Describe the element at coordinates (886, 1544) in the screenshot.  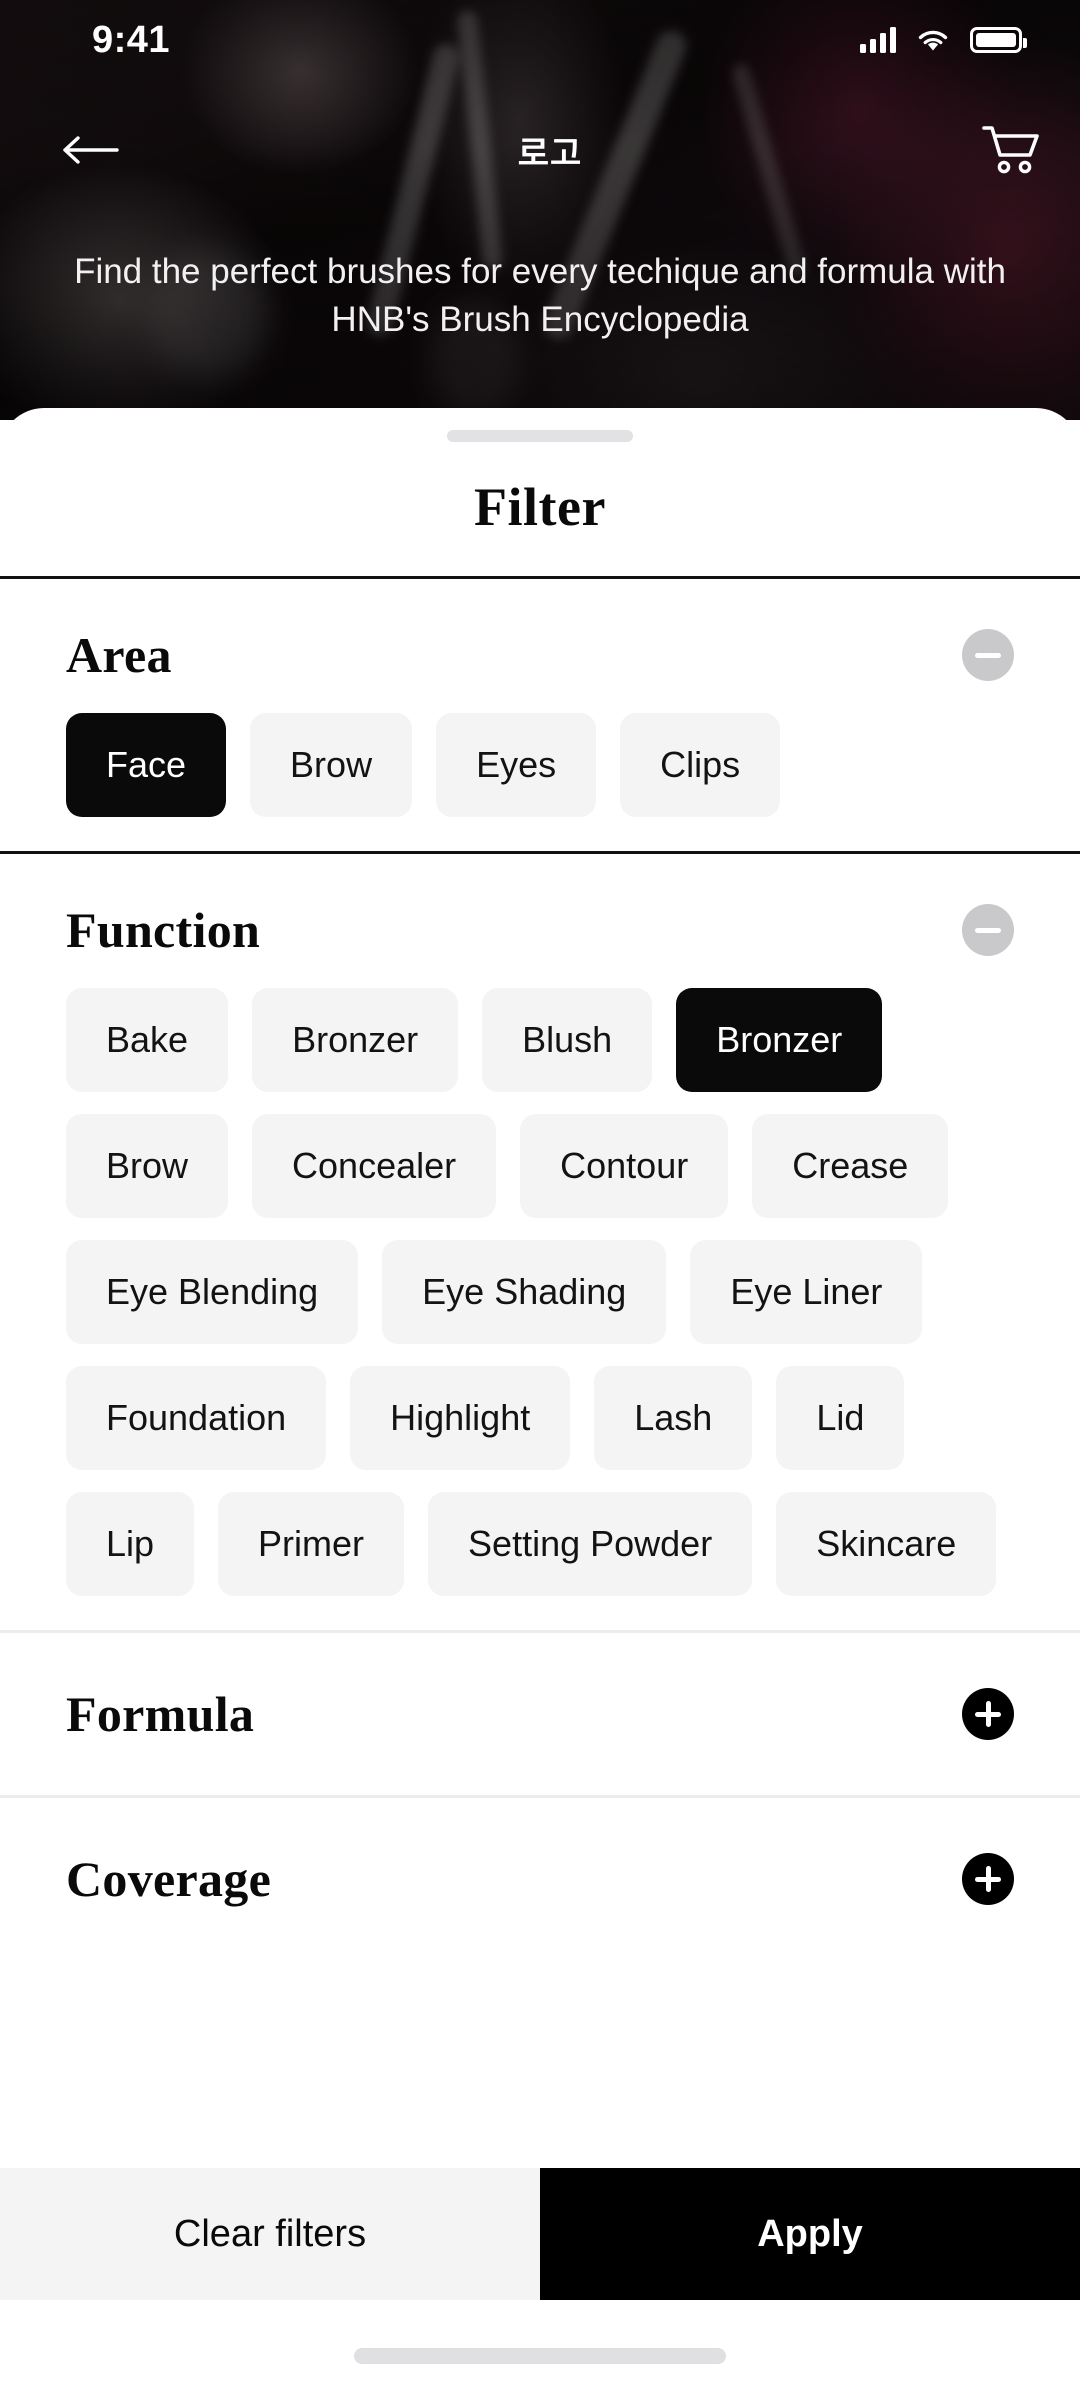
I see `chip-skincare: Skincare` at that location.